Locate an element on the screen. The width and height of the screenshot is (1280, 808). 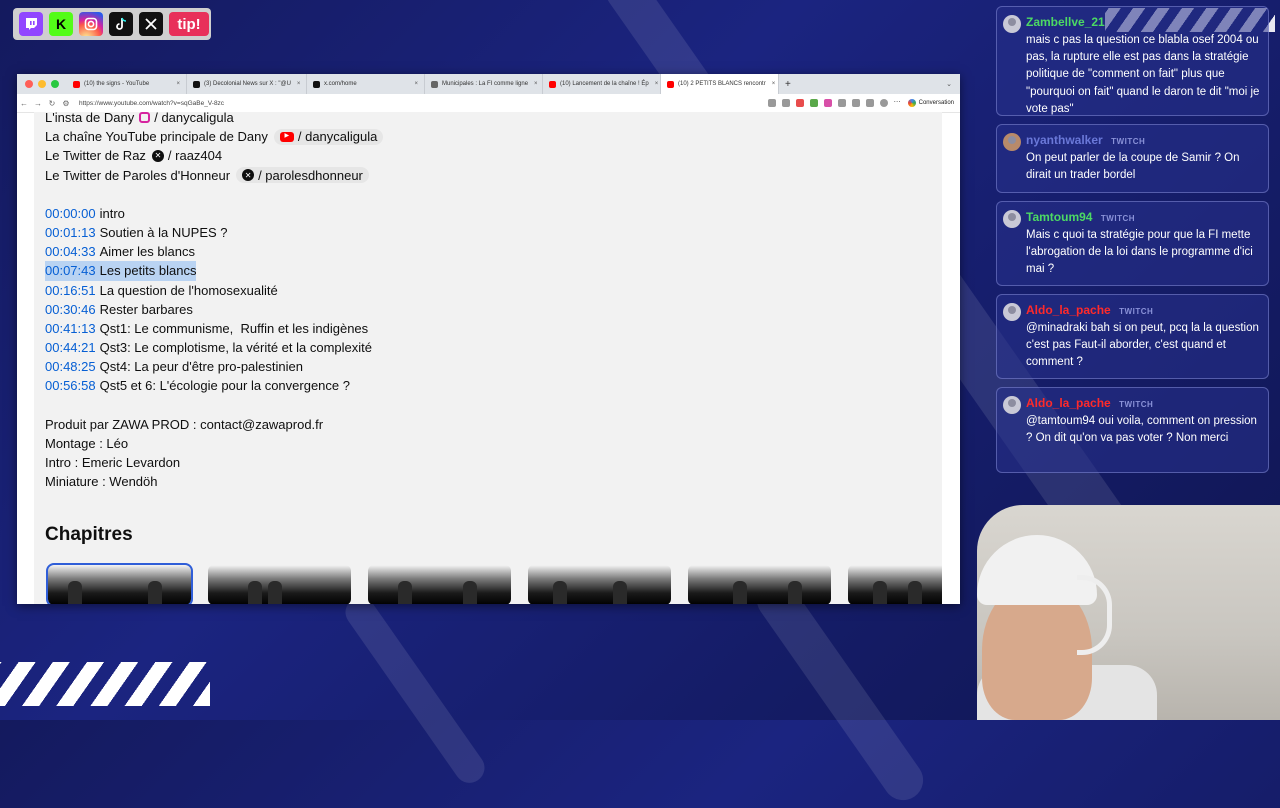
browser-tab: (10) the signs - YouTube × is located at coordinates (127, 84).